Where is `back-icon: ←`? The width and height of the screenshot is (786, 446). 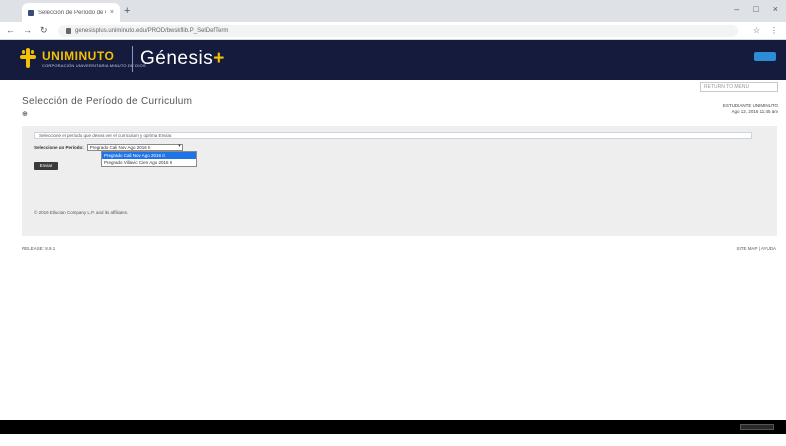 back-icon: ← is located at coordinates (10, 30).